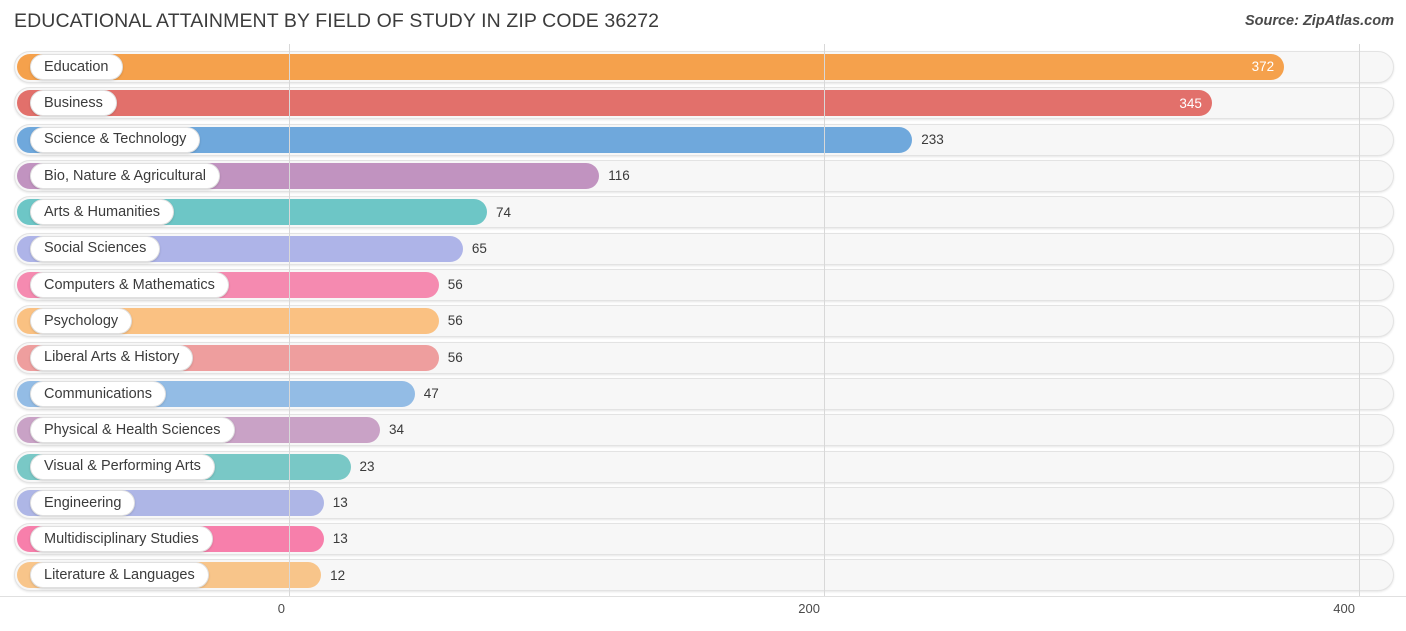  I want to click on x-tick-label: 200, so click(809, 608).